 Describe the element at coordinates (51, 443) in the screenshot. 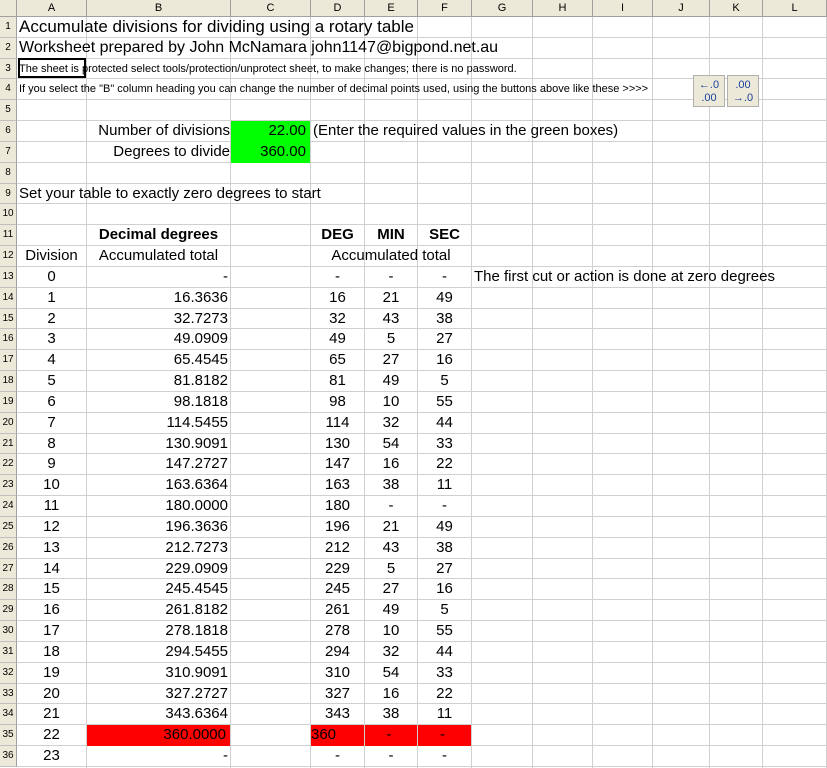

I see `division-number: 8` at that location.